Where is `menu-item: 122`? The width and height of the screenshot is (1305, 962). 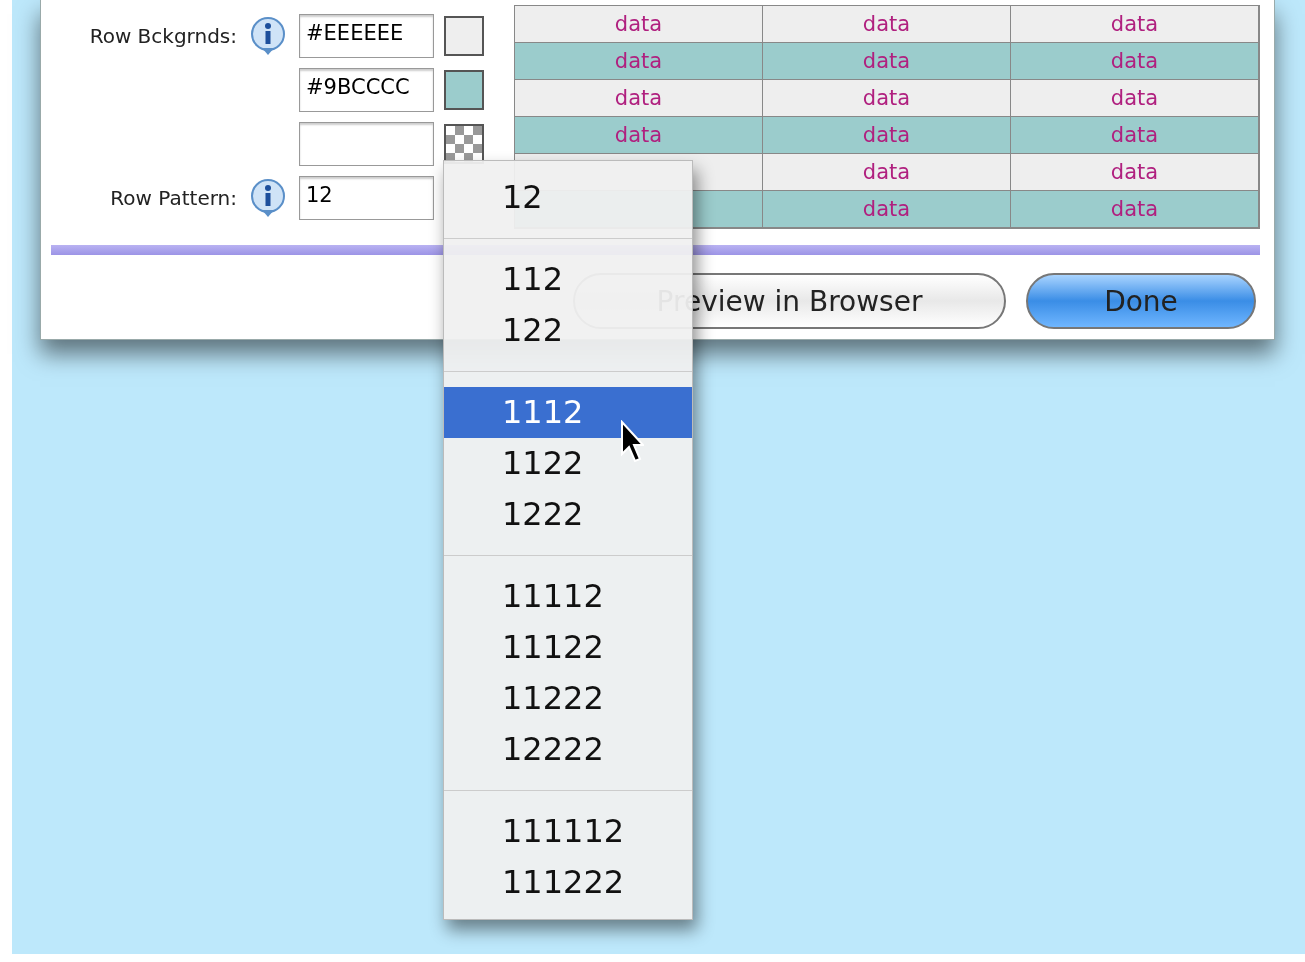
menu-item: 122 is located at coordinates (568, 330).